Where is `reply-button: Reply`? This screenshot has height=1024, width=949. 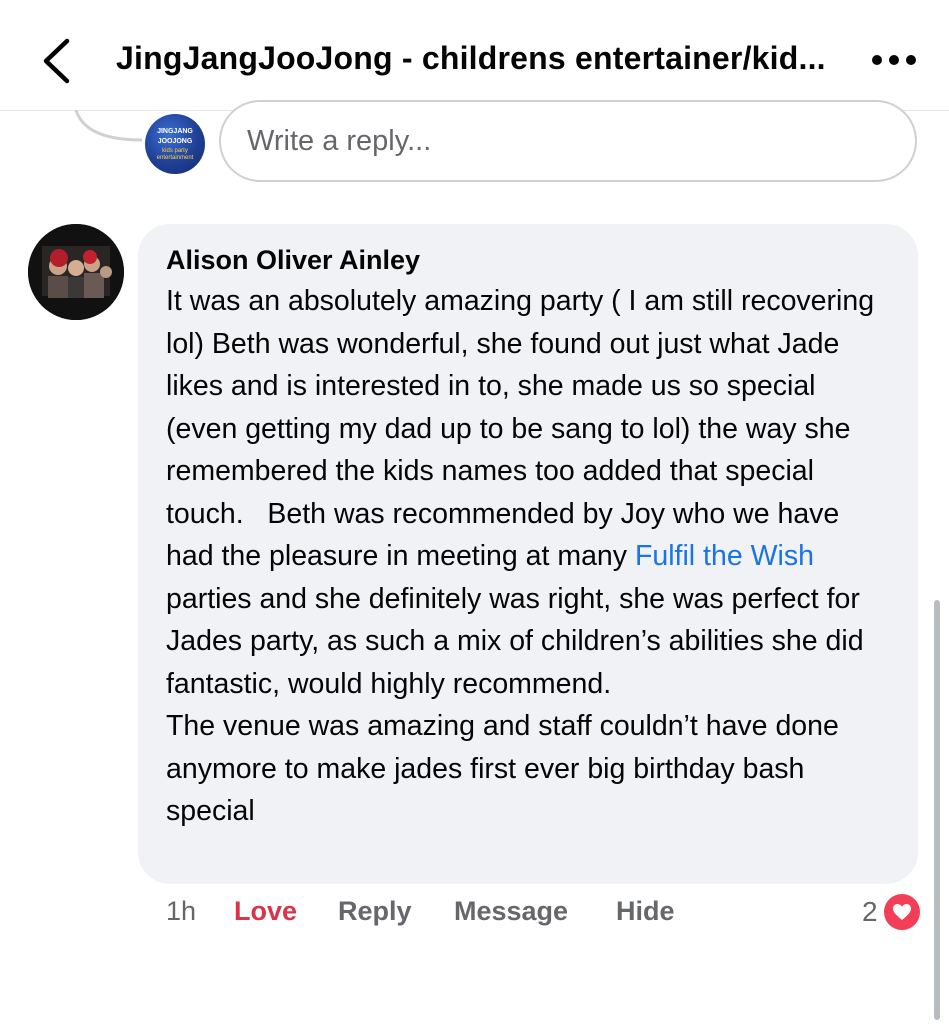
reply-button: Reply is located at coordinates (375, 911).